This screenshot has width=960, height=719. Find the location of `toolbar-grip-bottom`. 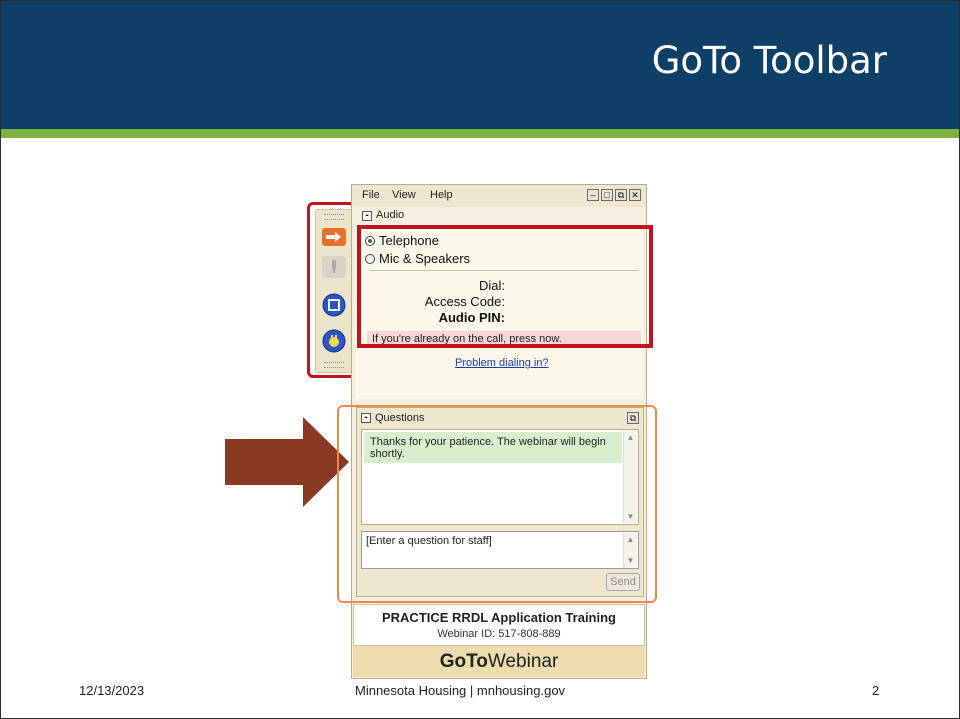

toolbar-grip-bottom is located at coordinates (334, 365).